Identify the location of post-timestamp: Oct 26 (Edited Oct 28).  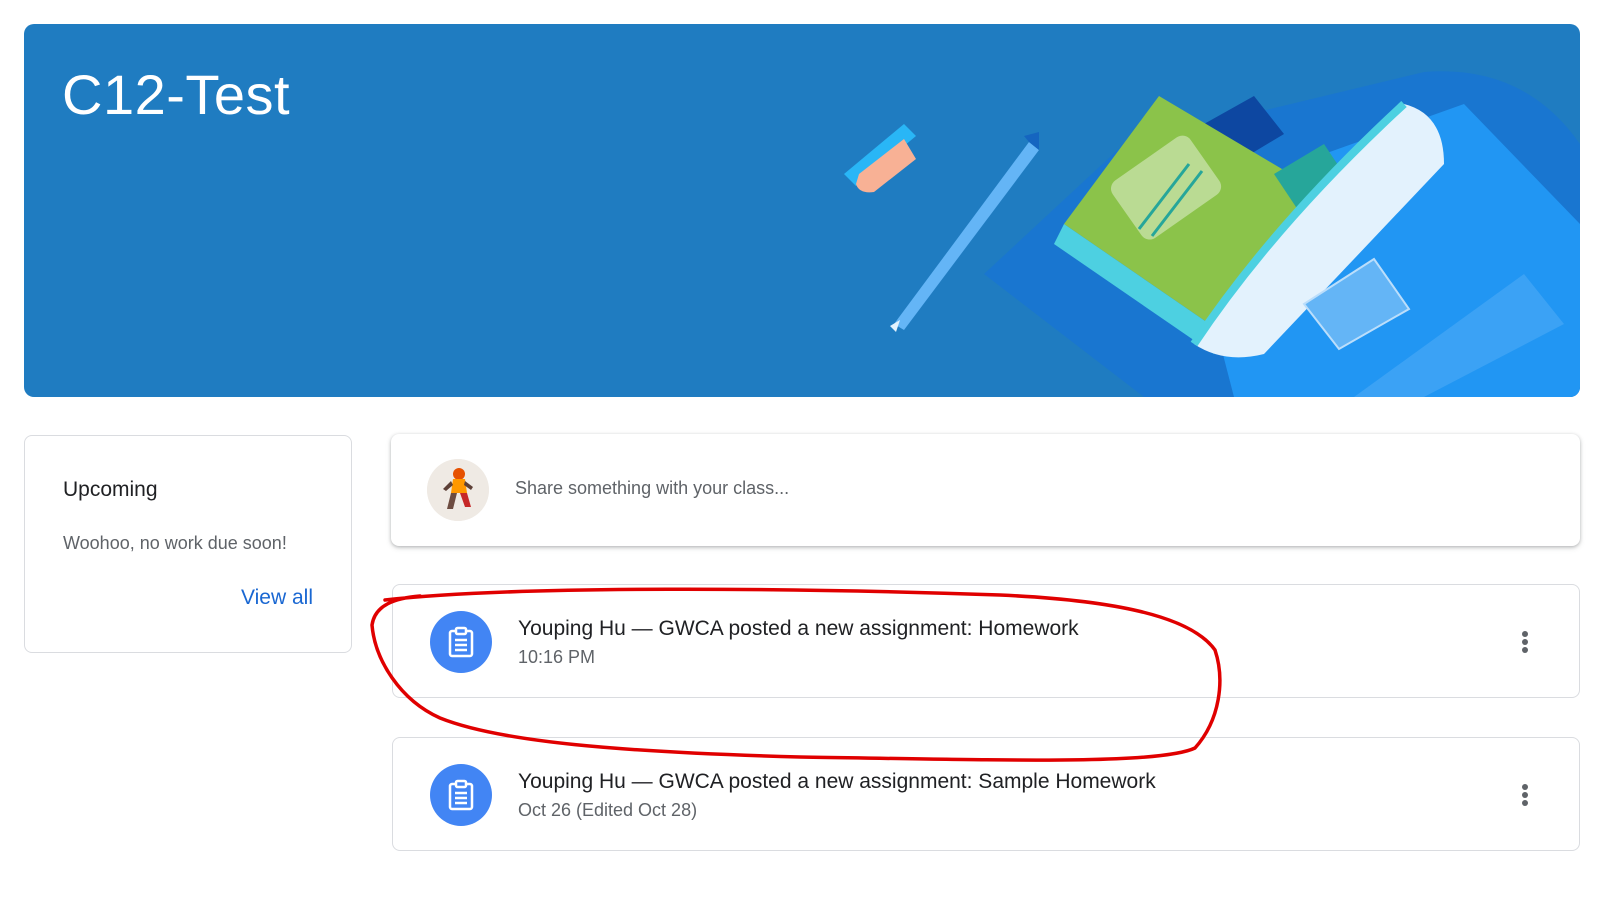
(608, 810).